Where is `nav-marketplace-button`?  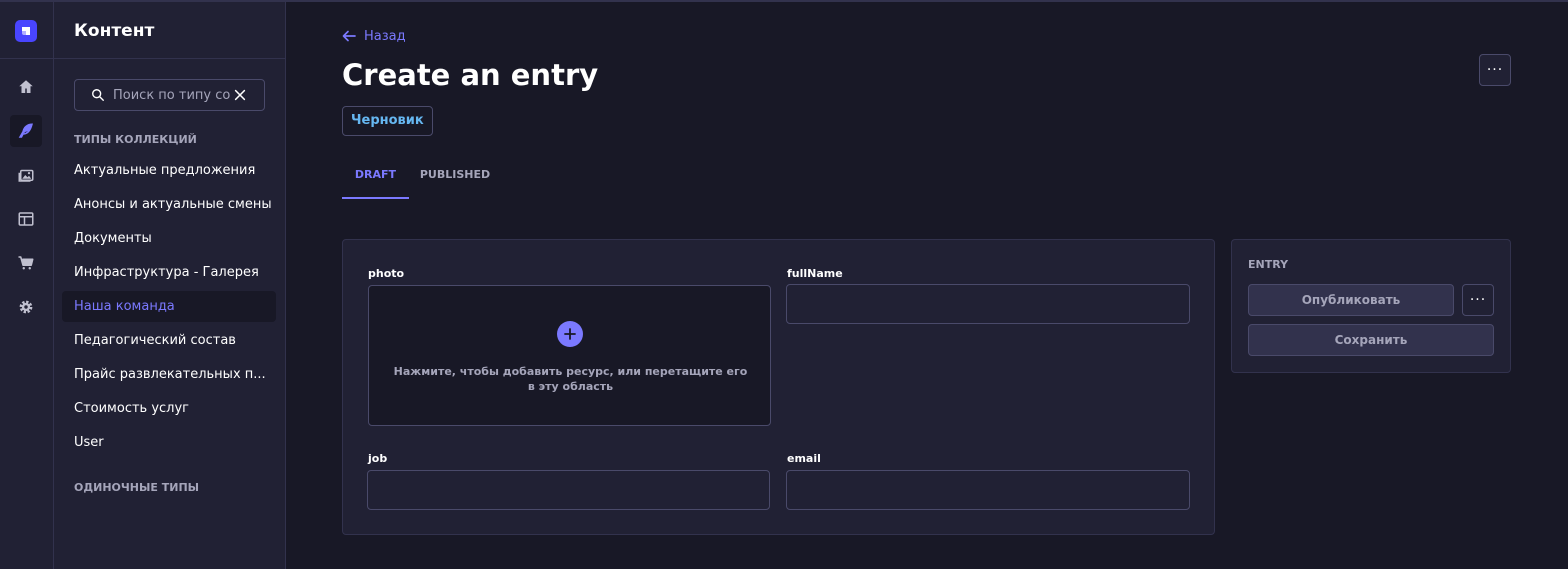
nav-marketplace-button is located at coordinates (26, 263).